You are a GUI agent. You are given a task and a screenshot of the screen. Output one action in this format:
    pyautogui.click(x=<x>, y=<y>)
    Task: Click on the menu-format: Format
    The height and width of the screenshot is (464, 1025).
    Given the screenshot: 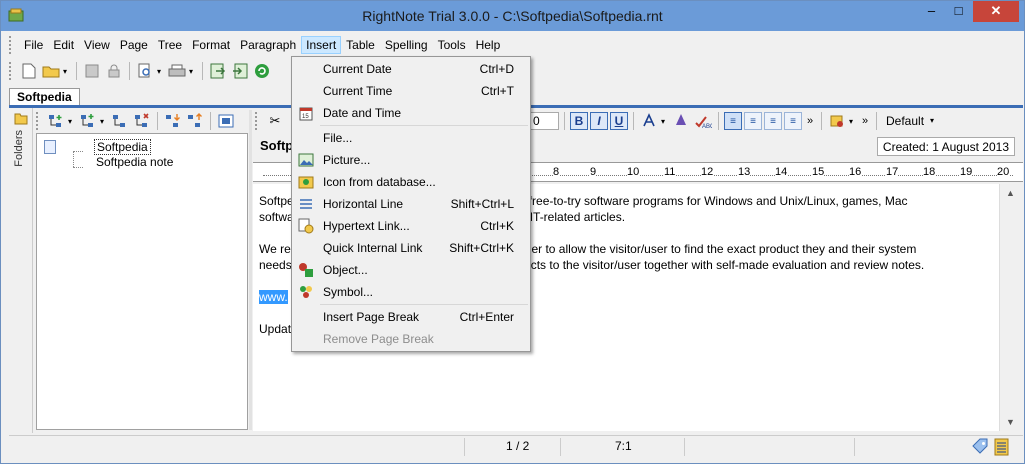 What is the action you would take?
    pyautogui.click(x=211, y=45)
    